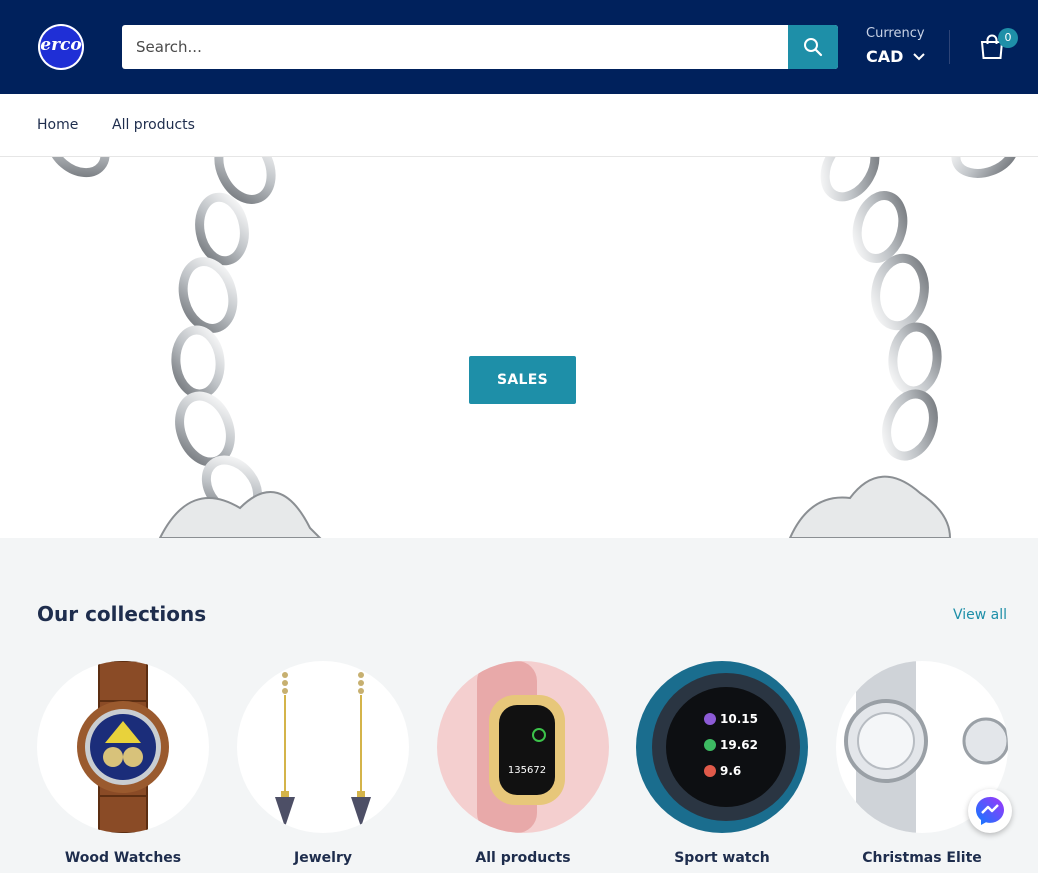  I want to click on store-logo: erco, so click(61, 47).